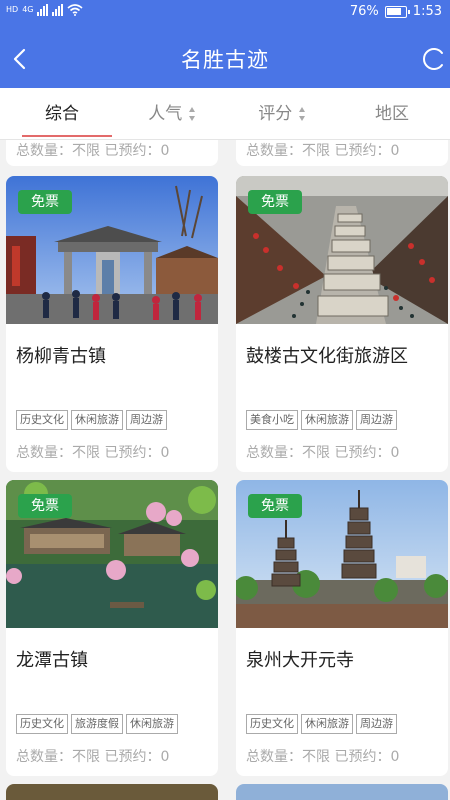 This screenshot has width=450, height=800. I want to click on page-title: 名胜古迹, so click(225, 60).